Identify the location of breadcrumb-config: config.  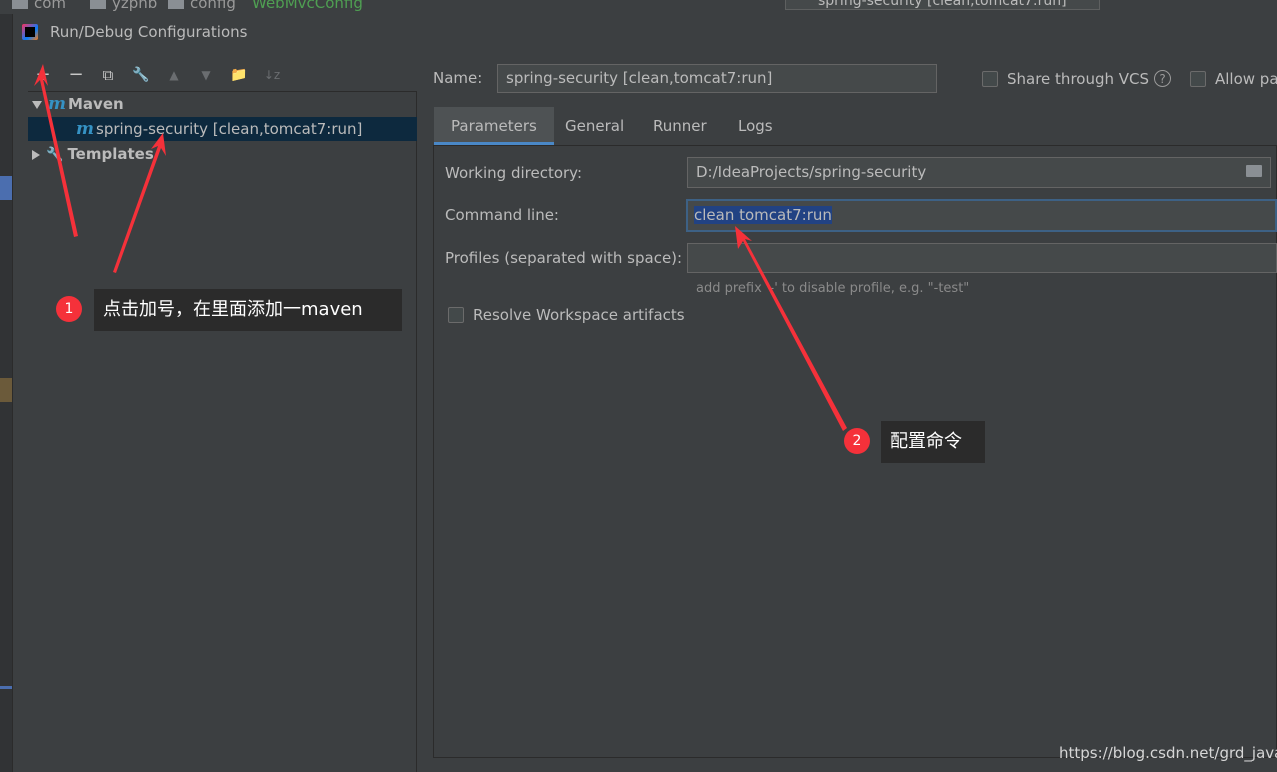
(202, 6).